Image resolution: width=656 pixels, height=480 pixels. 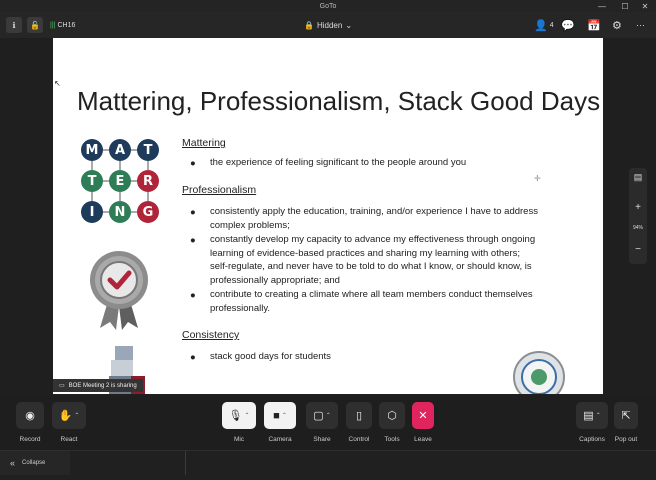 What do you see at coordinates (328, 465) in the screenshot?
I see `bottom-panel: « Collapse` at bounding box center [328, 465].